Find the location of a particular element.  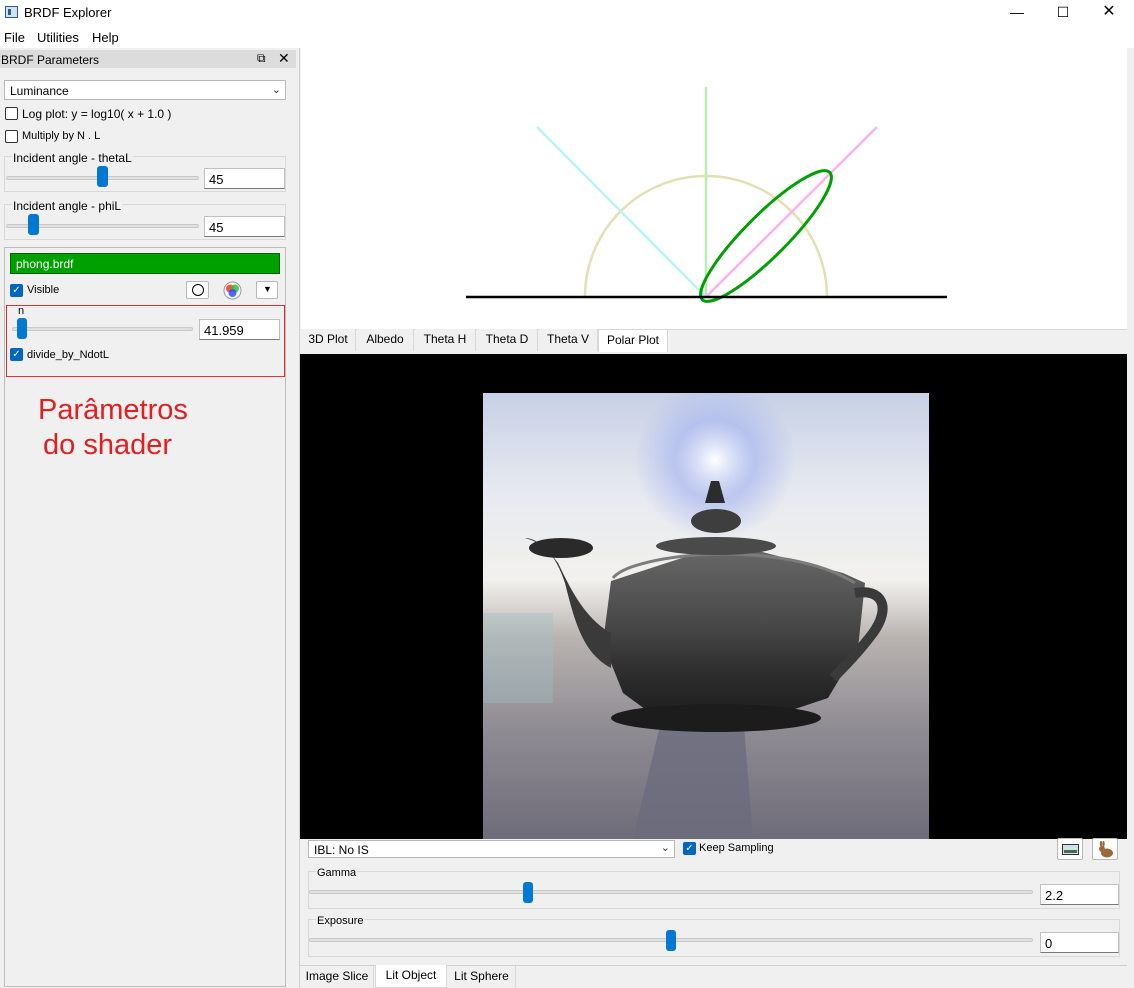

menu-bar: File Utilities Help is located at coordinates (567, 37).